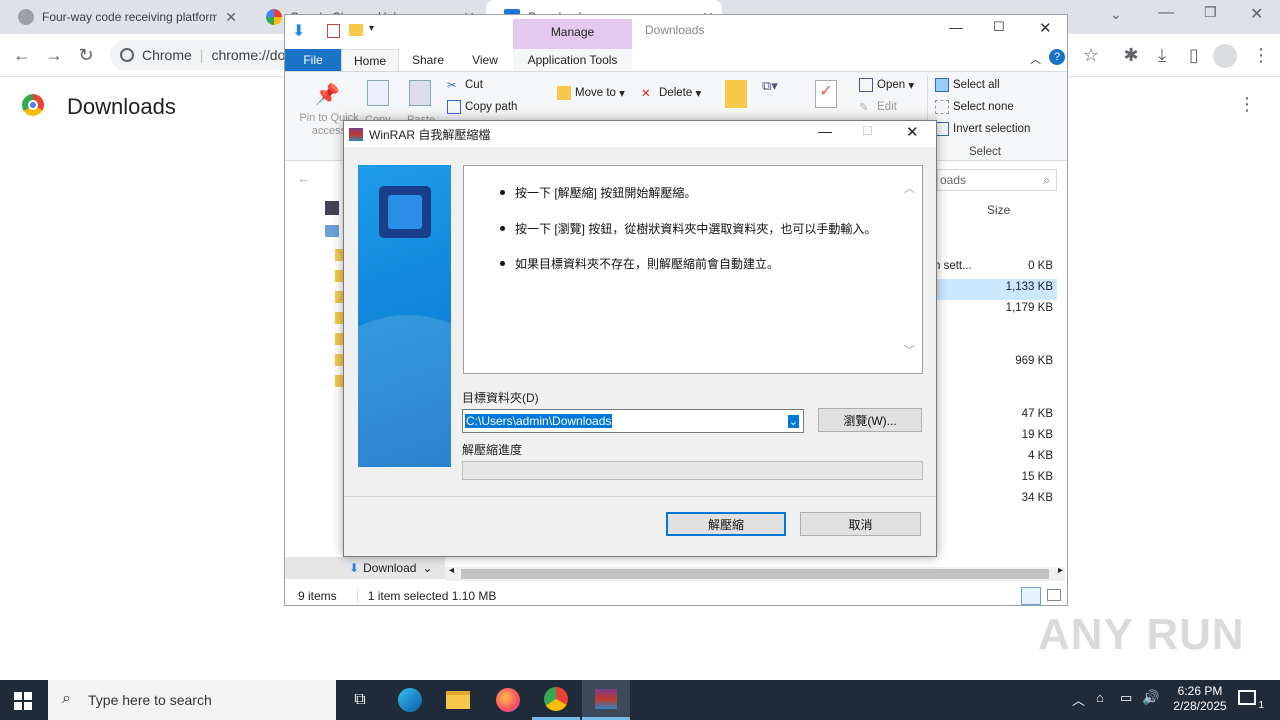 The width and height of the screenshot is (1280, 720). Describe the element at coordinates (726, 524) in the screenshot. I see `extract-button: 解壓縮` at that location.